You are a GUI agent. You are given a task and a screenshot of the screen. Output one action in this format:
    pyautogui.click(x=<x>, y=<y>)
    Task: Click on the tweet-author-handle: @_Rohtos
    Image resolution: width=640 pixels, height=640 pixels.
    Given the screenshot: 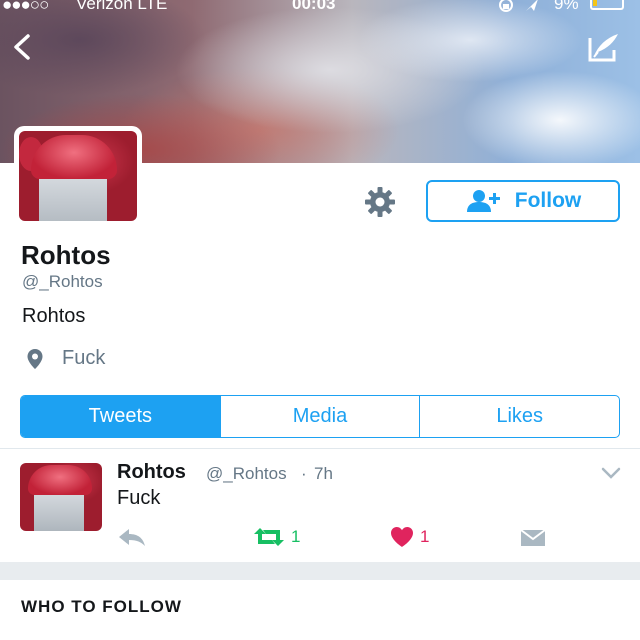 What is the action you would take?
    pyautogui.click(x=246, y=473)
    